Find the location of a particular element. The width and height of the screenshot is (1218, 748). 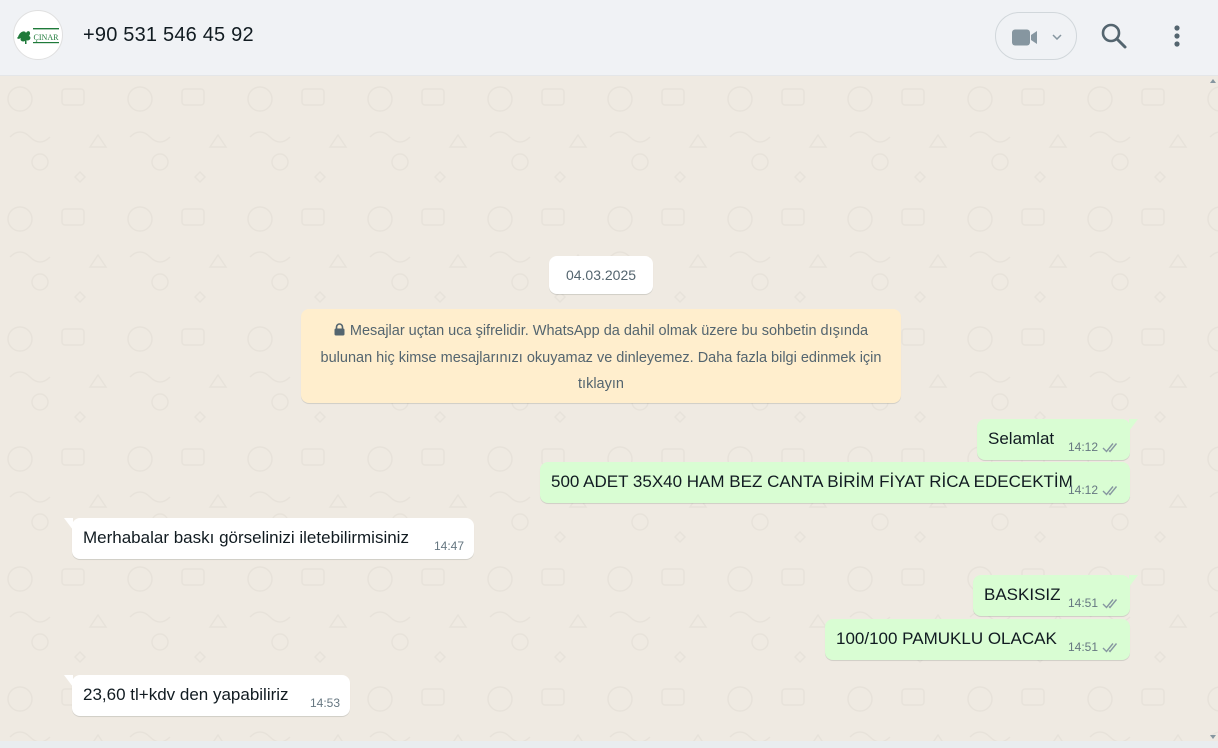

chat-header: ÇINAR +90 531 546 45 92 is located at coordinates (609, 38).